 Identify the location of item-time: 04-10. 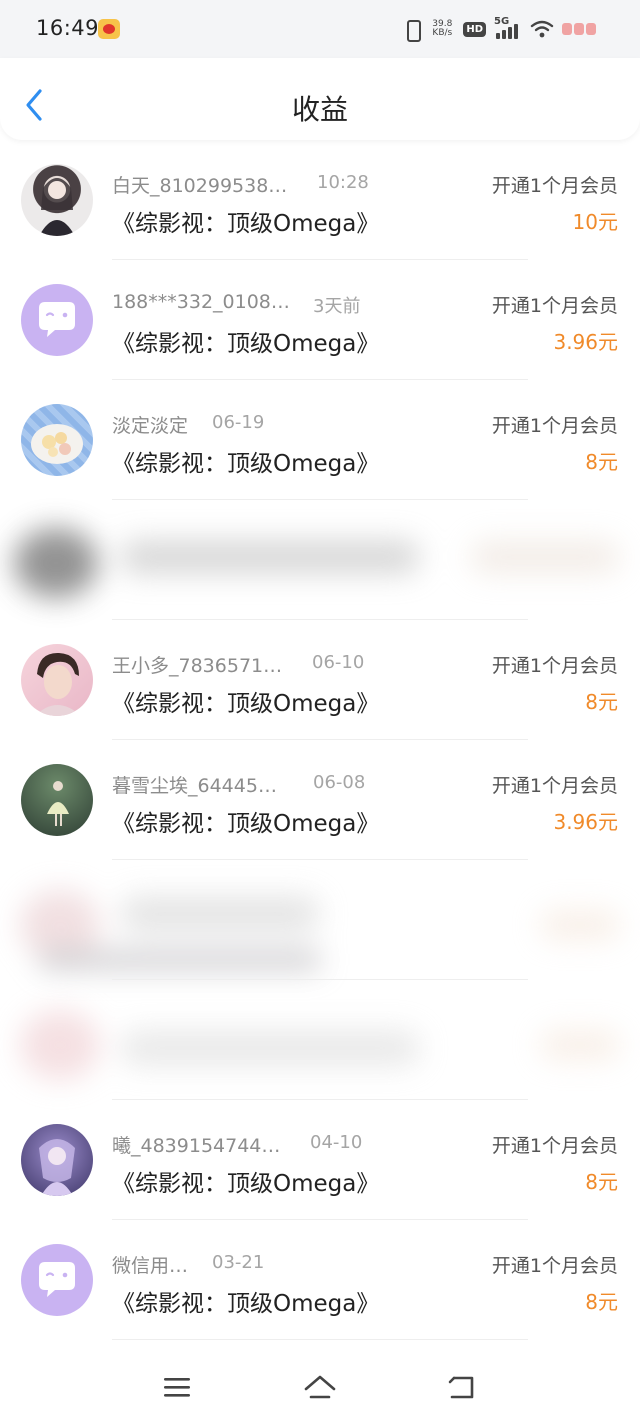
(336, 1142).